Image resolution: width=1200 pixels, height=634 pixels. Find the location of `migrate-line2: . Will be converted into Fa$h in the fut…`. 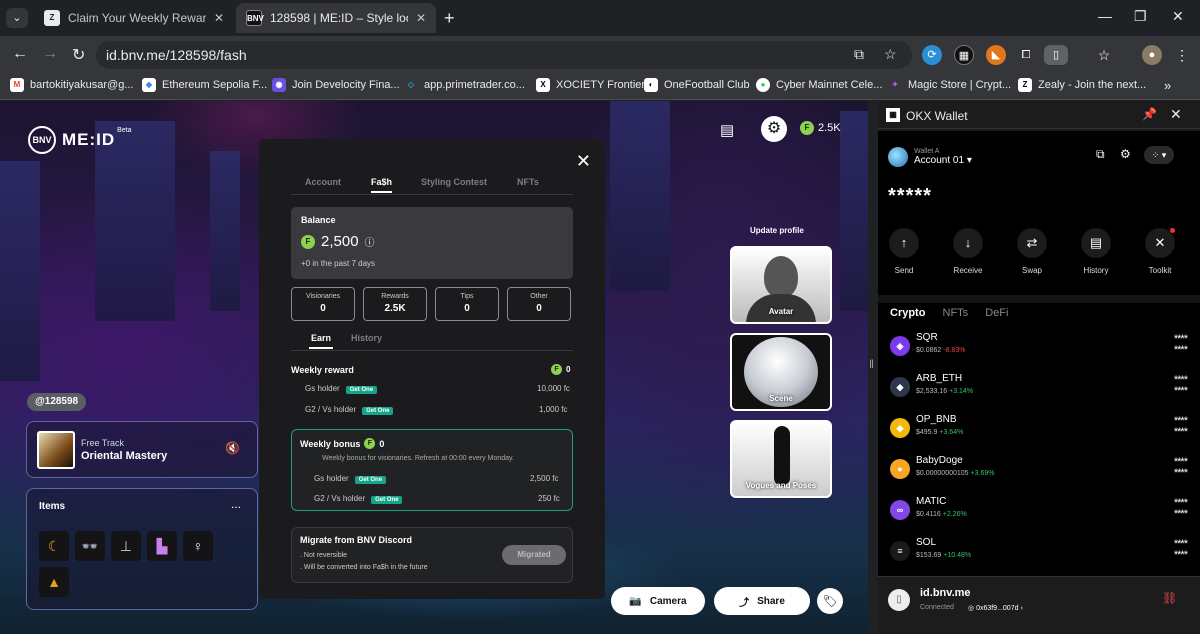

migrate-line2: . Will be converted into Fa$h in the fut… is located at coordinates (364, 567).